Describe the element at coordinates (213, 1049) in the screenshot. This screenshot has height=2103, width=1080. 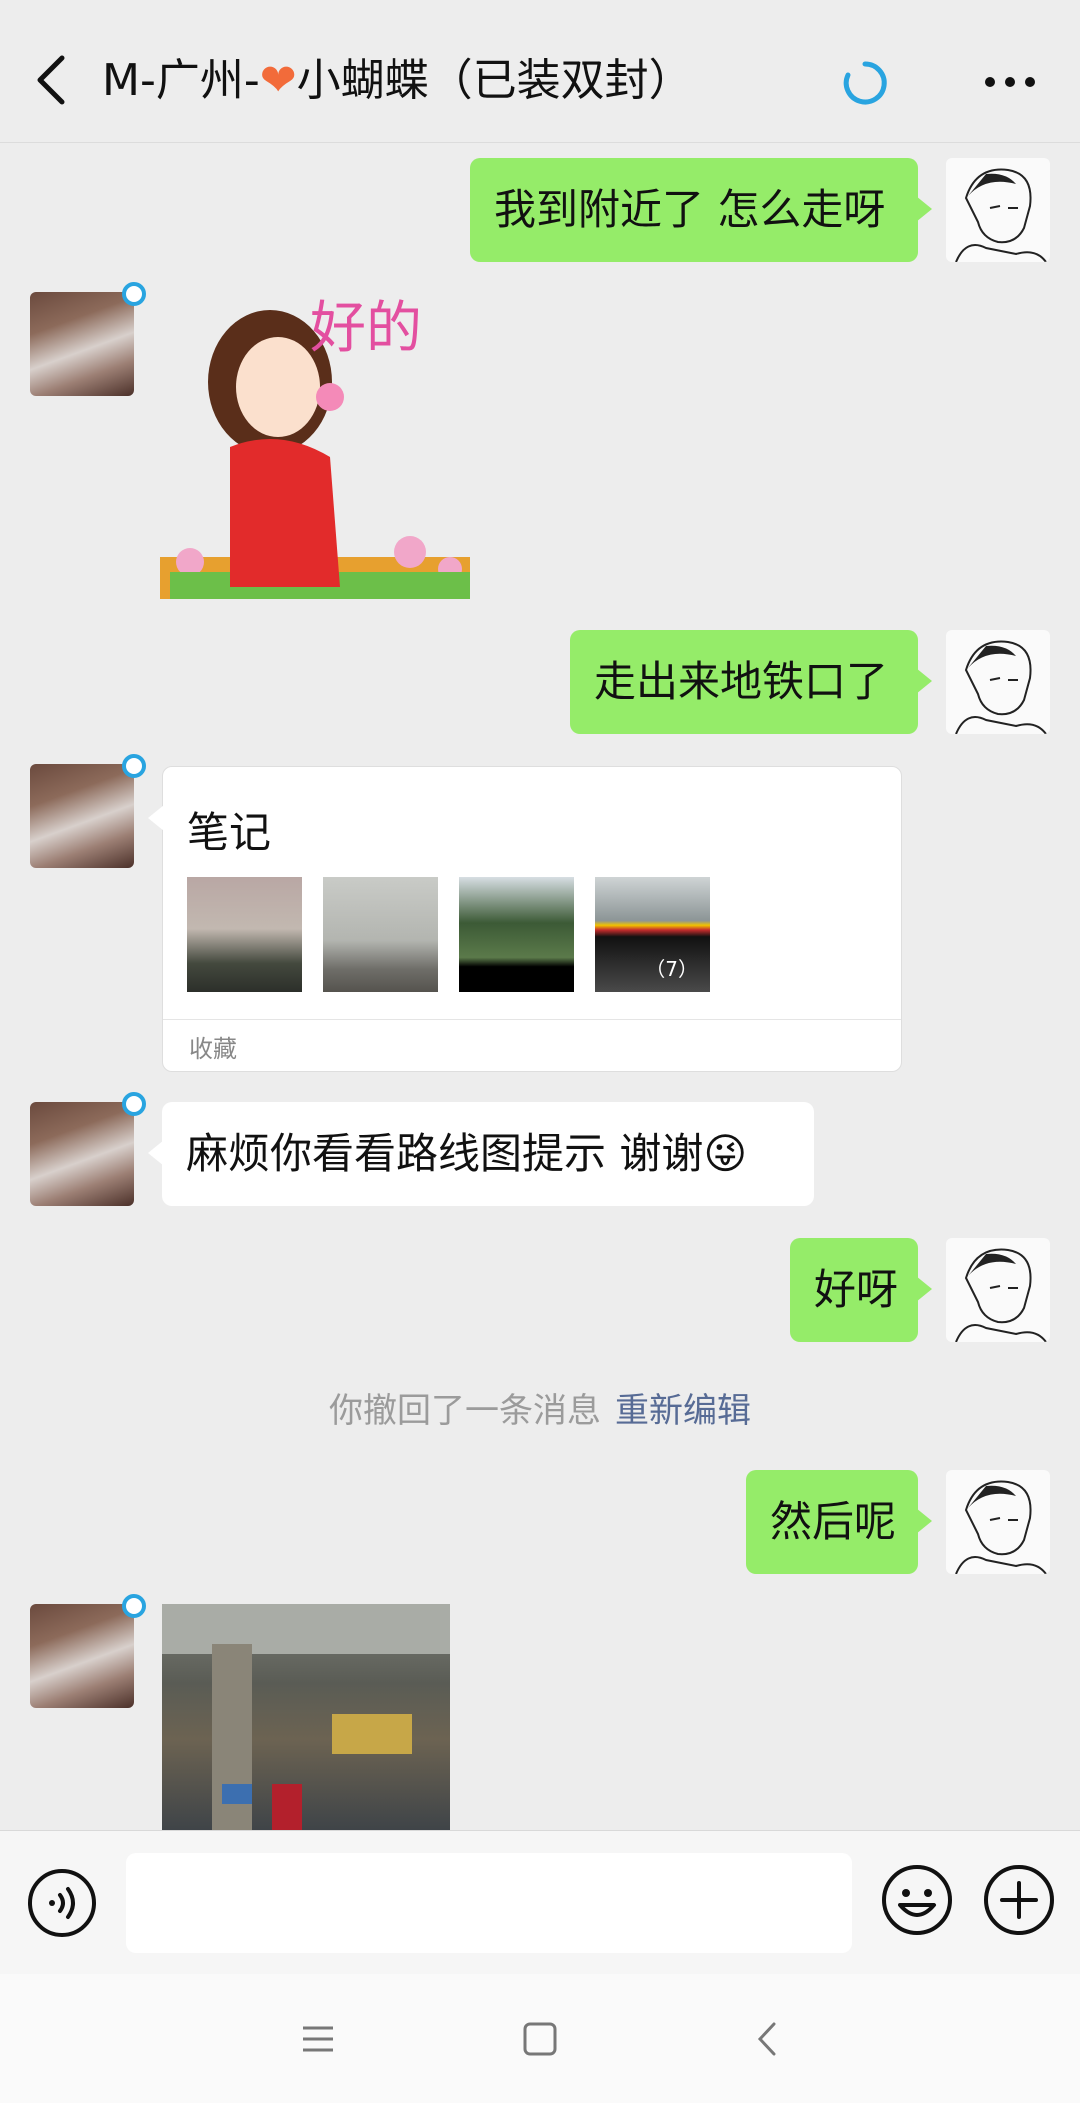
I see `note-source-label: 收藏` at that location.